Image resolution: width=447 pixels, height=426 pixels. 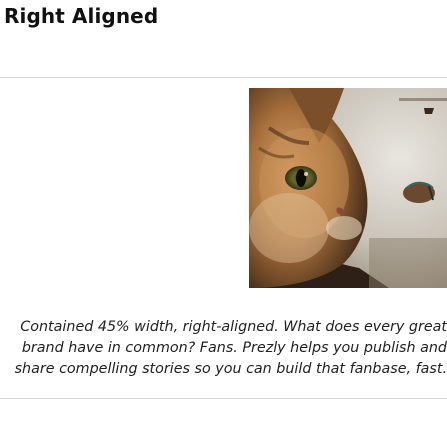 What do you see at coordinates (223, 77) in the screenshot?
I see `divider-top` at bounding box center [223, 77].